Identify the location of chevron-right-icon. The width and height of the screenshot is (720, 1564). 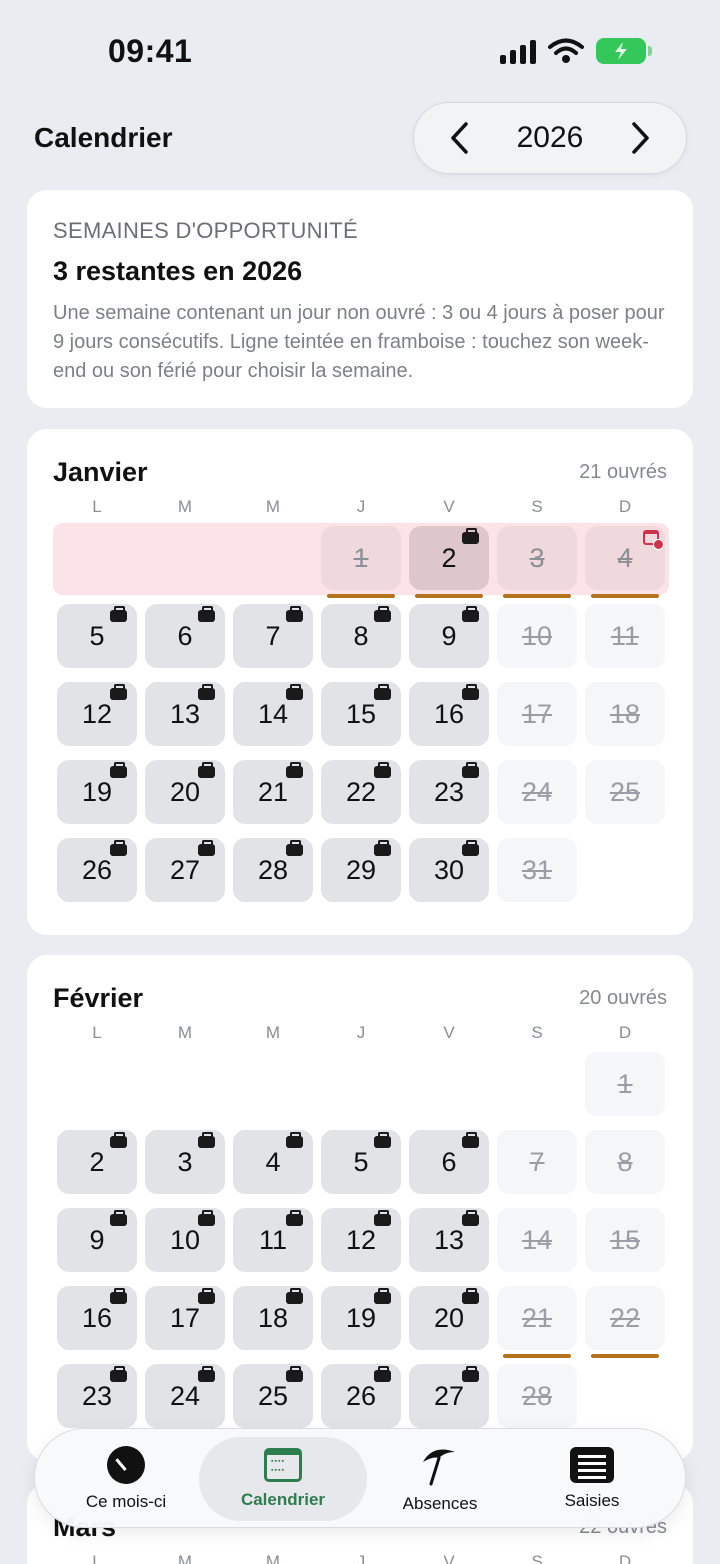
(640, 138).